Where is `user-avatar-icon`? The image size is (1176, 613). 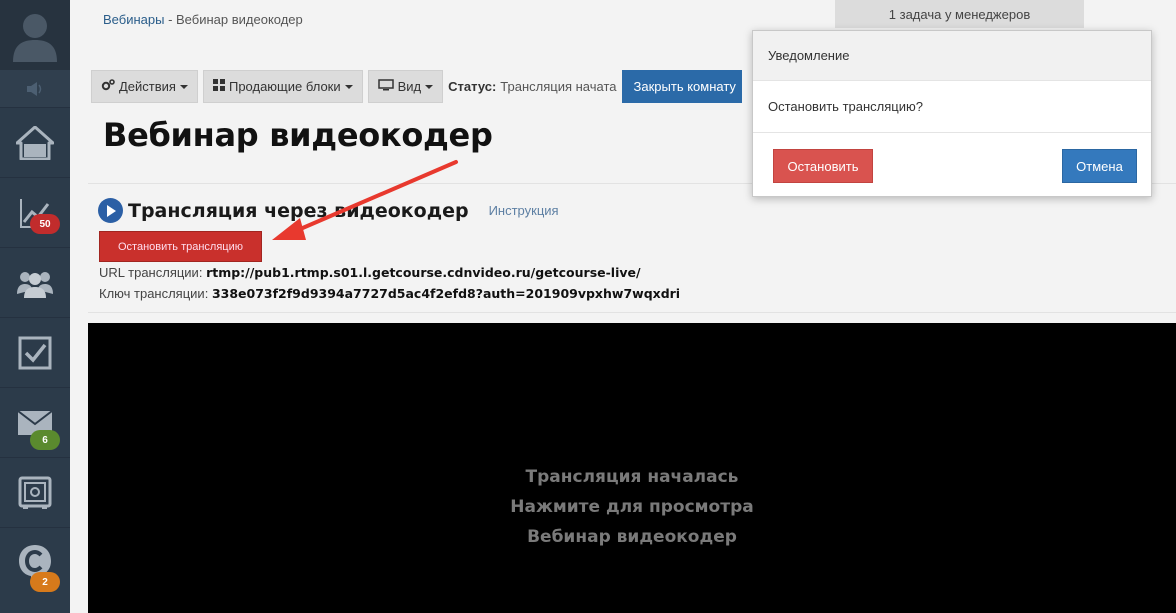 user-avatar-icon is located at coordinates (35, 38).